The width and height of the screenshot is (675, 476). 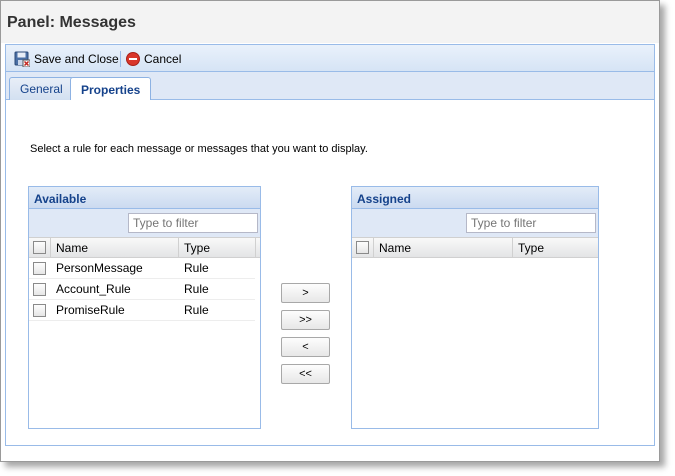 I want to click on available-filter-input, so click(x=193, y=223).